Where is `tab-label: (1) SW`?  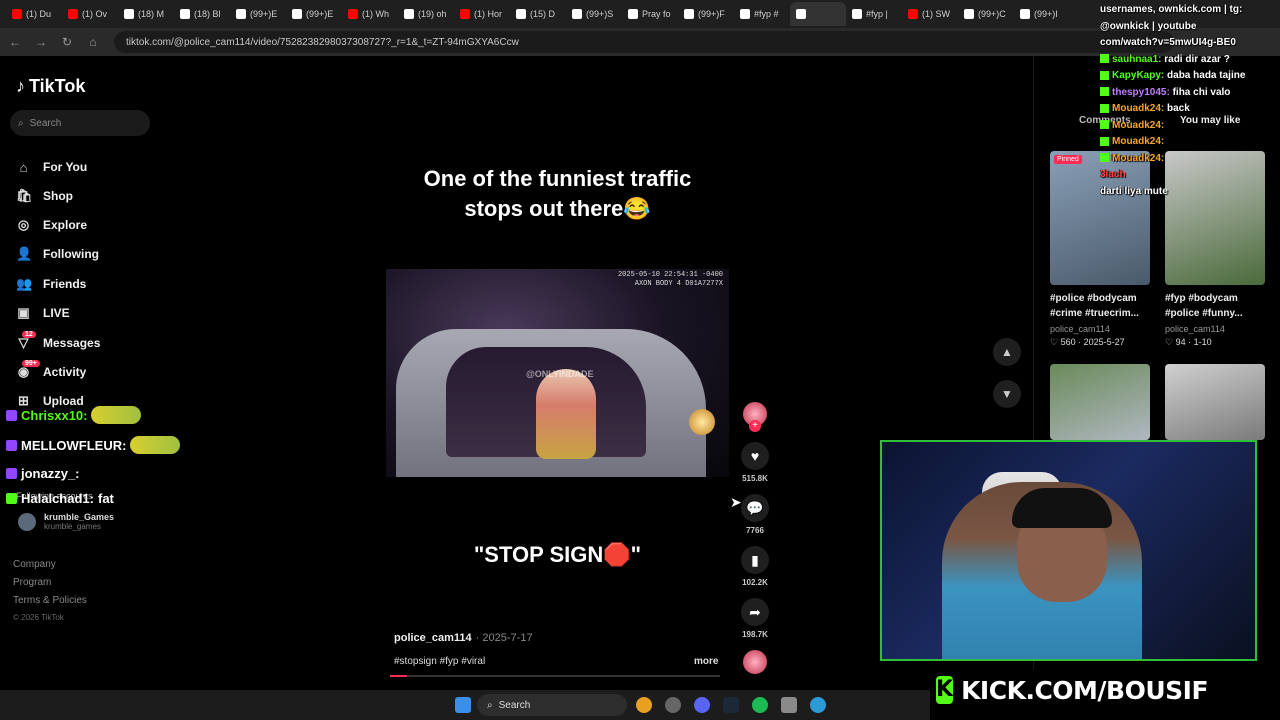 tab-label: (1) SW is located at coordinates (936, 14).